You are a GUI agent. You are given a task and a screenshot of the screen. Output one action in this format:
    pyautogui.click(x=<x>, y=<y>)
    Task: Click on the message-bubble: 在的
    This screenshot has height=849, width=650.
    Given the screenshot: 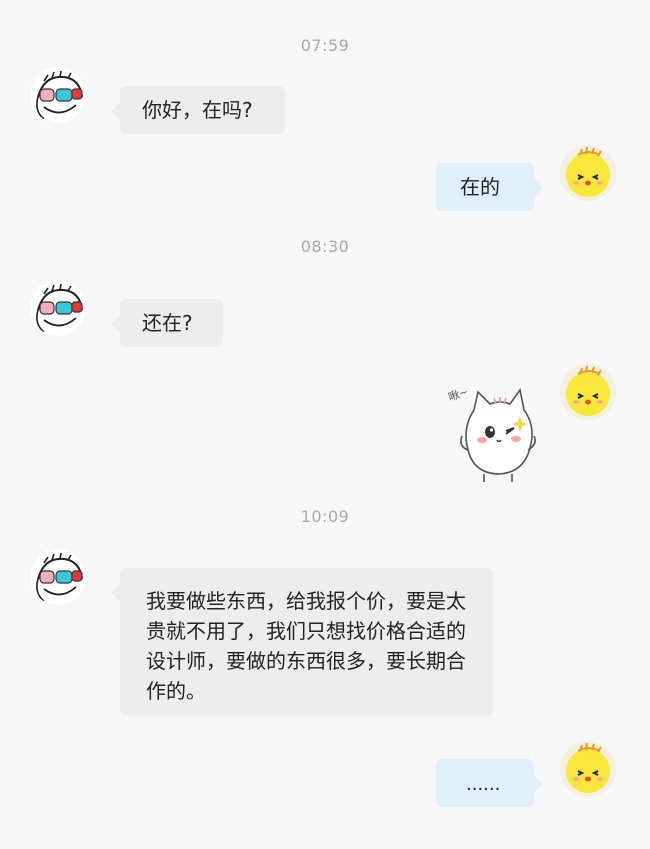 What is the action you would take?
    pyautogui.click(x=489, y=187)
    